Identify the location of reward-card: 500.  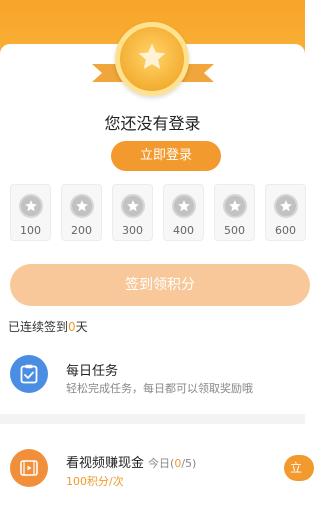
(234, 212).